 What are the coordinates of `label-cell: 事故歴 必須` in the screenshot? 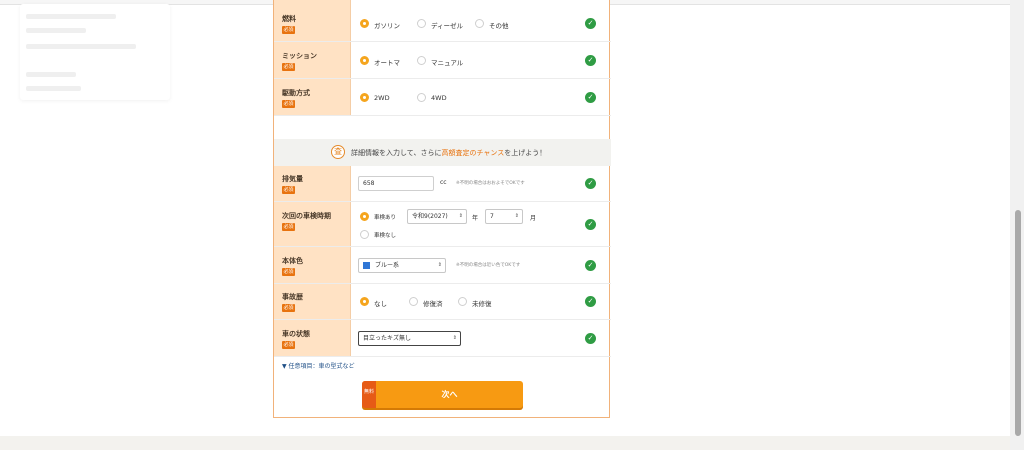 It's located at (312, 301).